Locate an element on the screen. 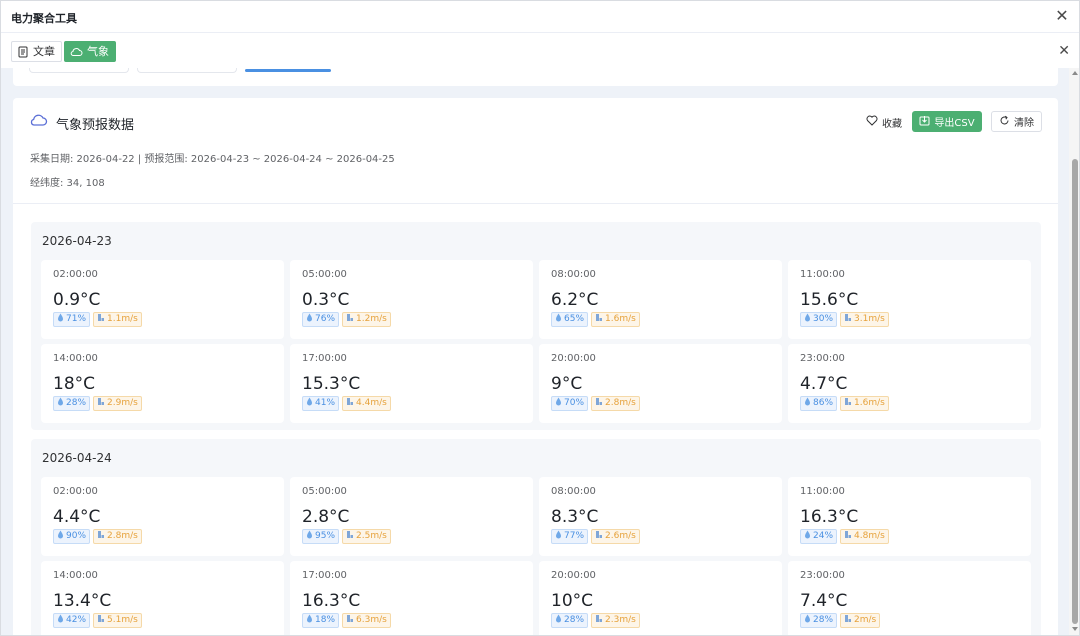 The image size is (1080, 636). forecast-slot: 05:00:00 2.8°C 95% 2.5m/s is located at coordinates (411, 516).